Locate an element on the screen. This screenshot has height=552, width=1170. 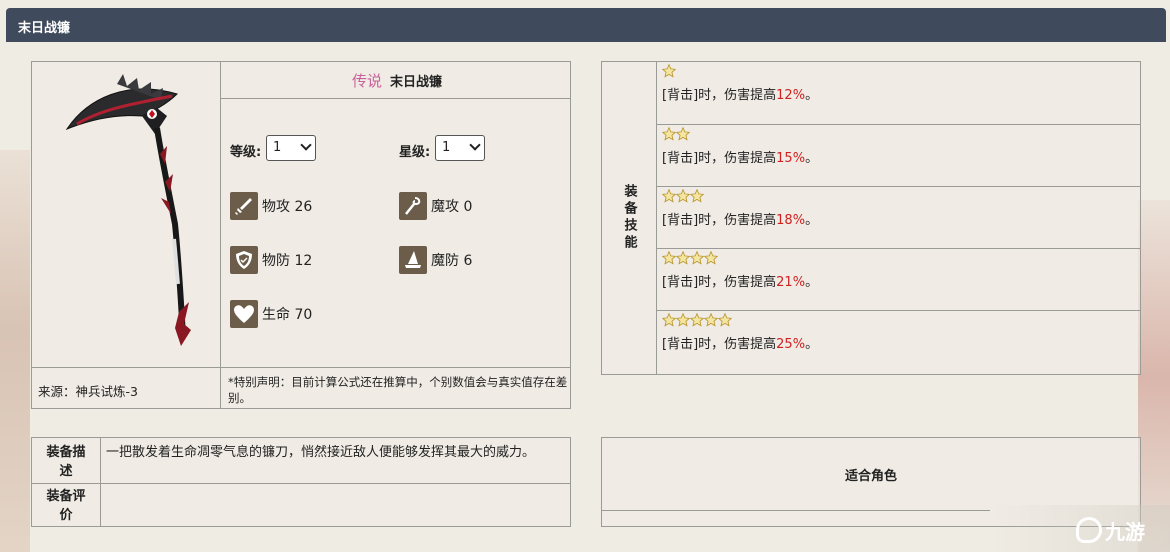
skill-text: [背击]时，伤害提高21%。 is located at coordinates (740, 282).